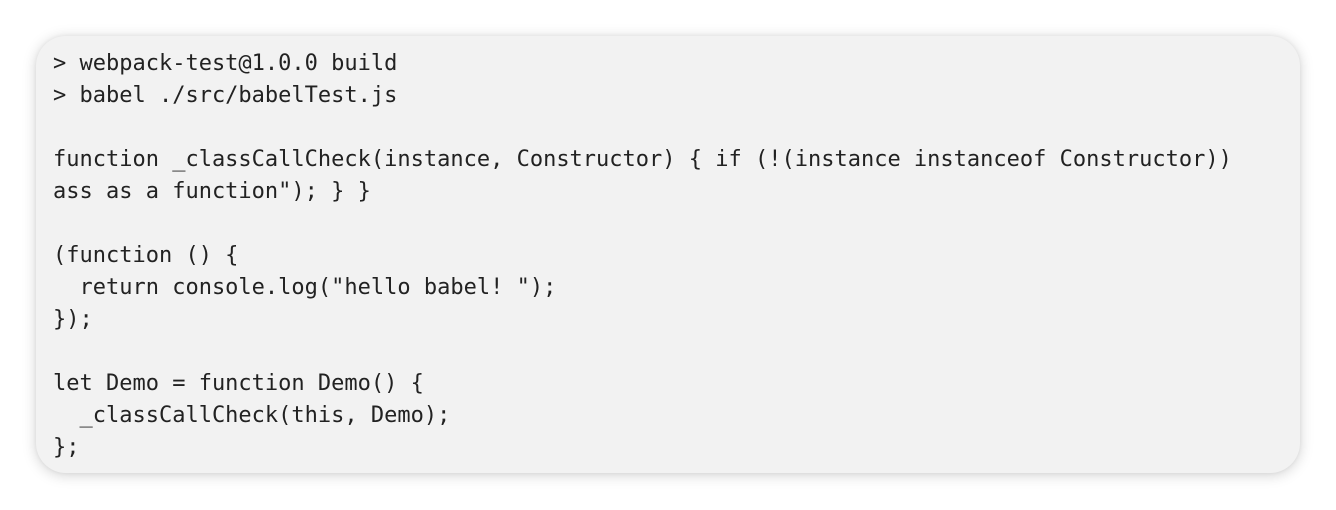 This screenshot has height=510, width=1336. What do you see at coordinates (225, 63) in the screenshot?
I see `output-line-command: > webpack-test@1.0.0 build` at bounding box center [225, 63].